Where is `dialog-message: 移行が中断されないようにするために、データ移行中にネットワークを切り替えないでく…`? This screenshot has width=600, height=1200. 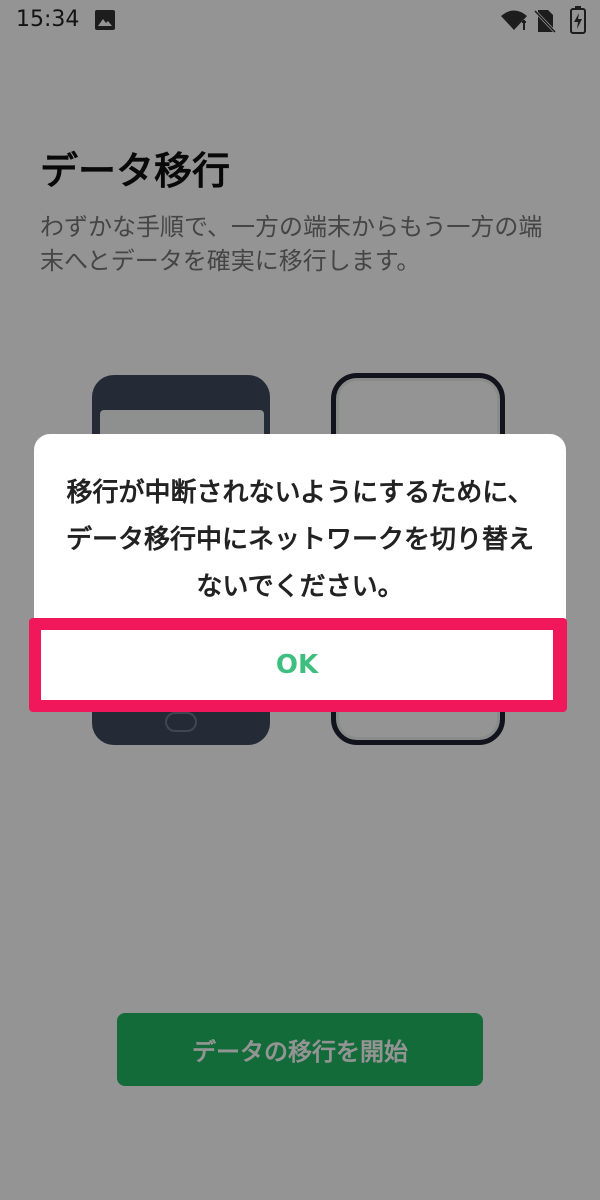 dialog-message: 移行が中断されないようにするために、データ移行中にネットワークを切り替えないでく… is located at coordinates (299, 540).